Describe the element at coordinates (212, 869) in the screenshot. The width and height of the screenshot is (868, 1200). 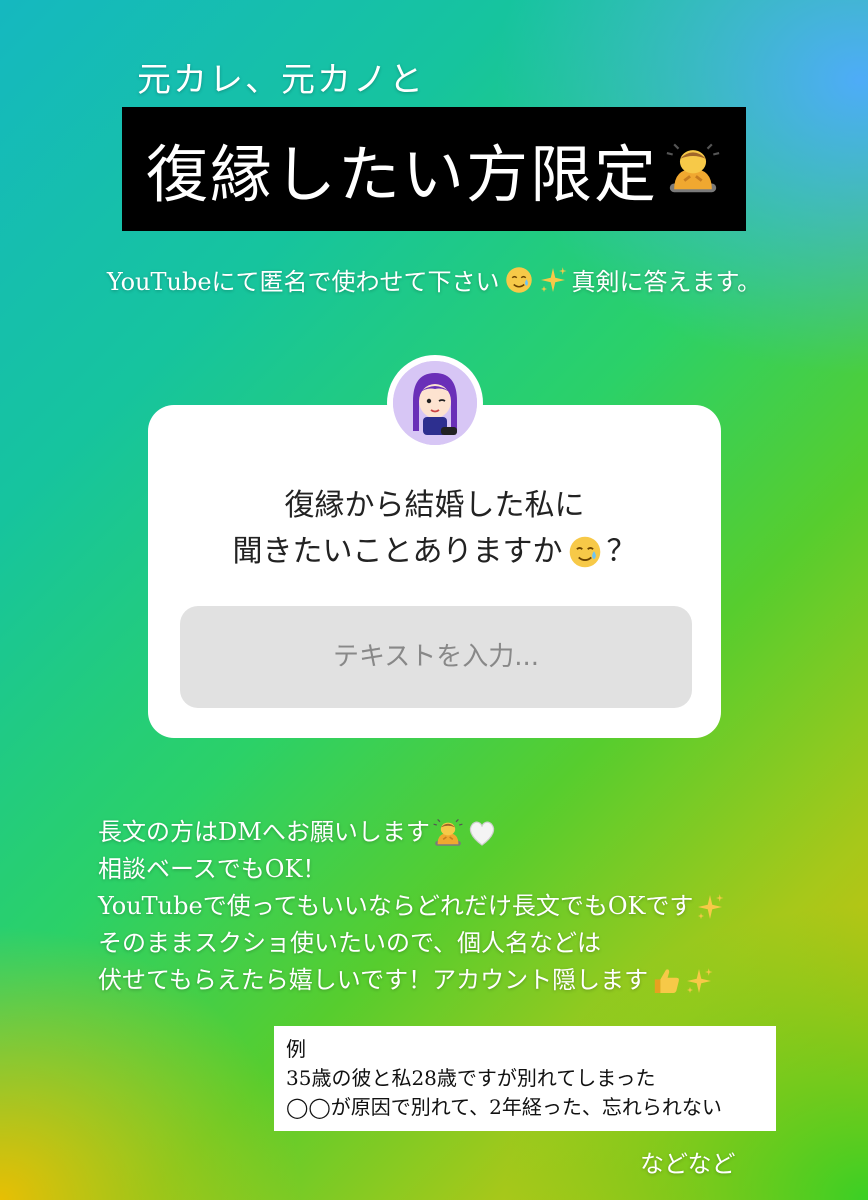
I see `notes-line-2-text: 相談ベースでもOK！` at that location.